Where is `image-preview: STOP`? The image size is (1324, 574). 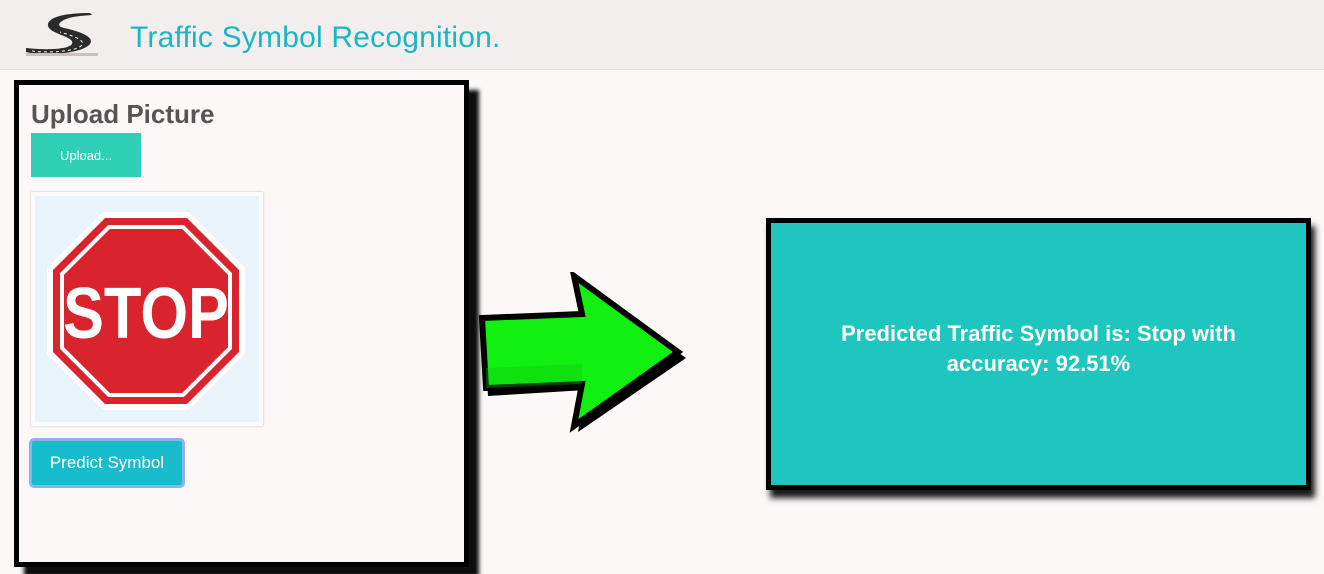 image-preview: STOP is located at coordinates (147, 309).